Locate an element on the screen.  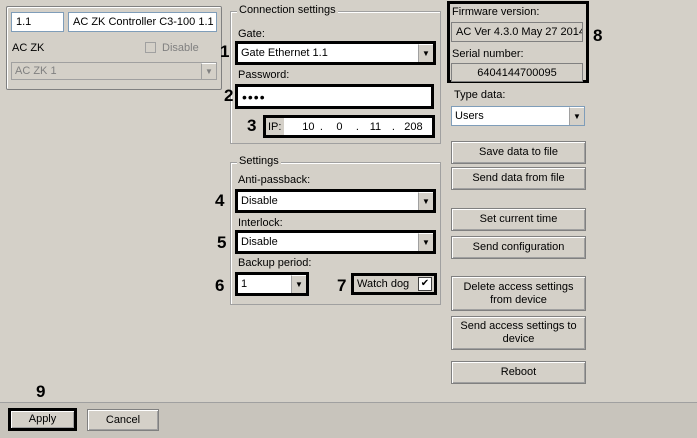
send-access-button: Send access settings to device is located at coordinates (518, 333).